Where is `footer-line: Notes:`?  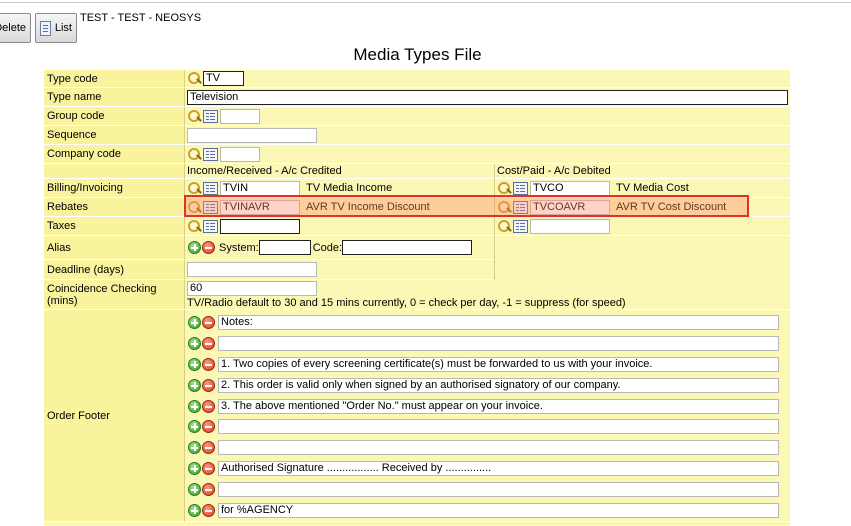
footer-line: Notes: is located at coordinates (483, 322).